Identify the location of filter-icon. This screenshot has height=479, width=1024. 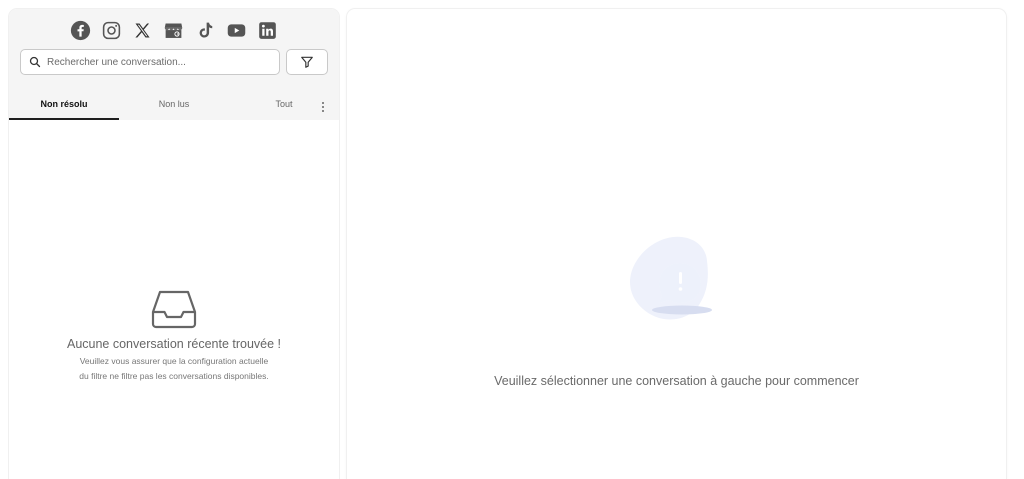
(307, 62).